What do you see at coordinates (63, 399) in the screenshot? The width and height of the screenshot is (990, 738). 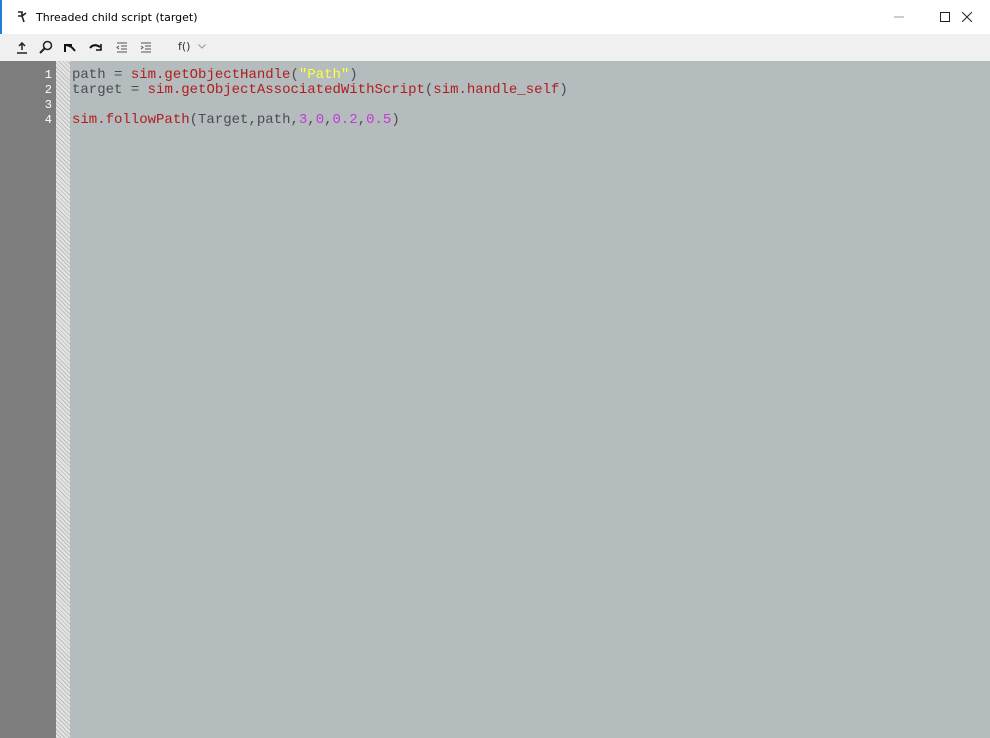 I see `fold-margin` at bounding box center [63, 399].